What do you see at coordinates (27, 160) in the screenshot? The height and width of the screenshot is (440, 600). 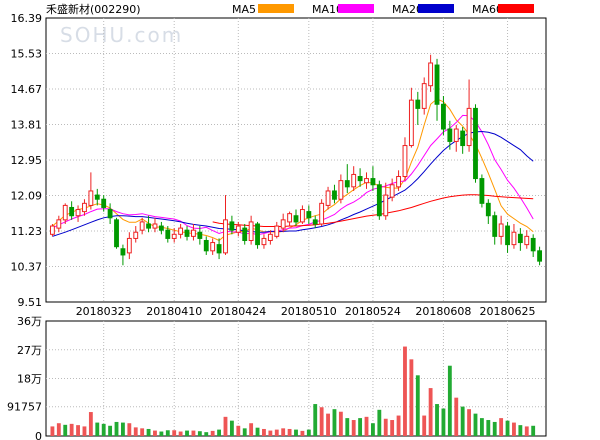 I see `price-tick-label: 12.95` at bounding box center [27, 160].